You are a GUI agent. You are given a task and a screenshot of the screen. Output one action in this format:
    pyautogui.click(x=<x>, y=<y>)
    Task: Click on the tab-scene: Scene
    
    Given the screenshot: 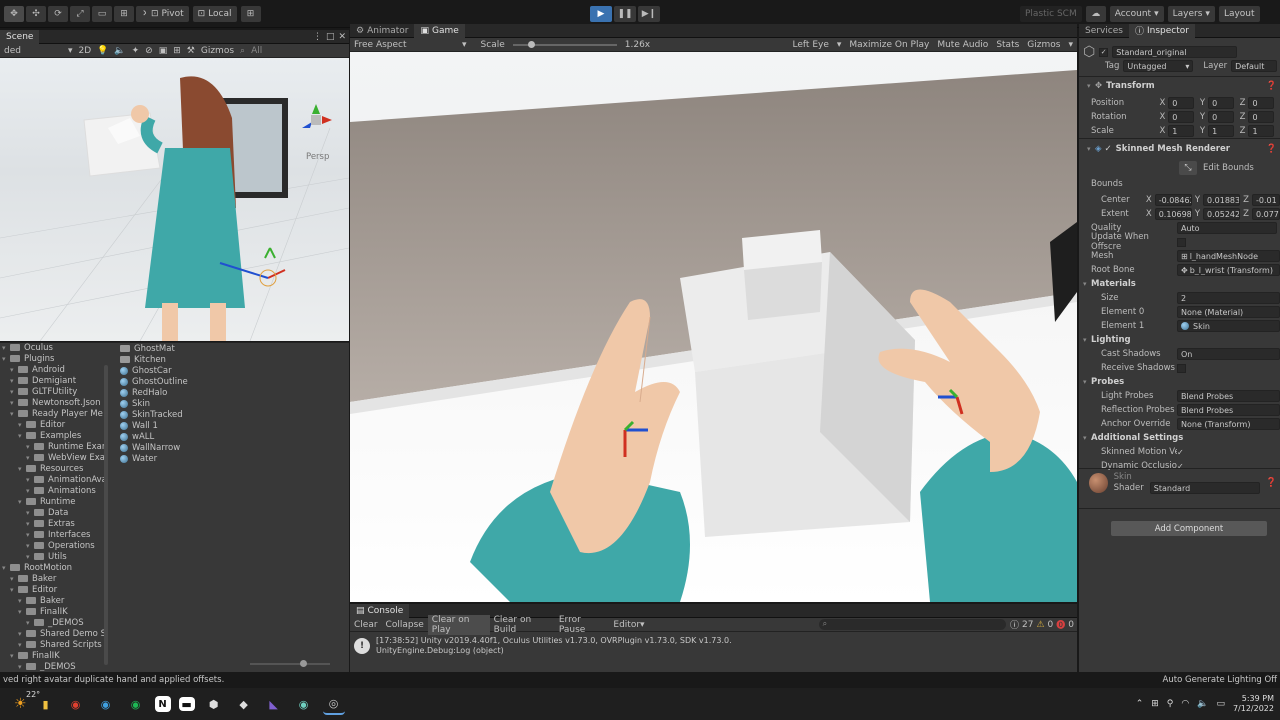 What is the action you would take?
    pyautogui.click(x=20, y=36)
    